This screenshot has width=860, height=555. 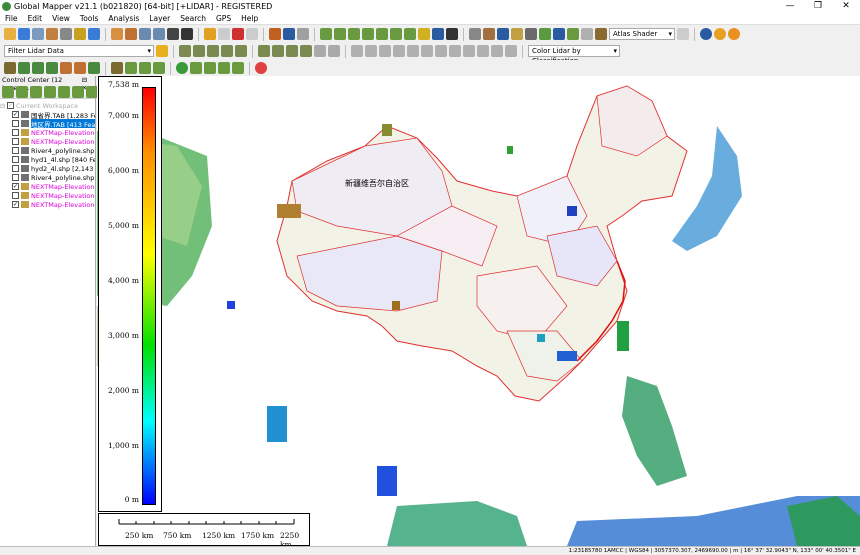 I want to click on table-icon, so click(x=475, y=34).